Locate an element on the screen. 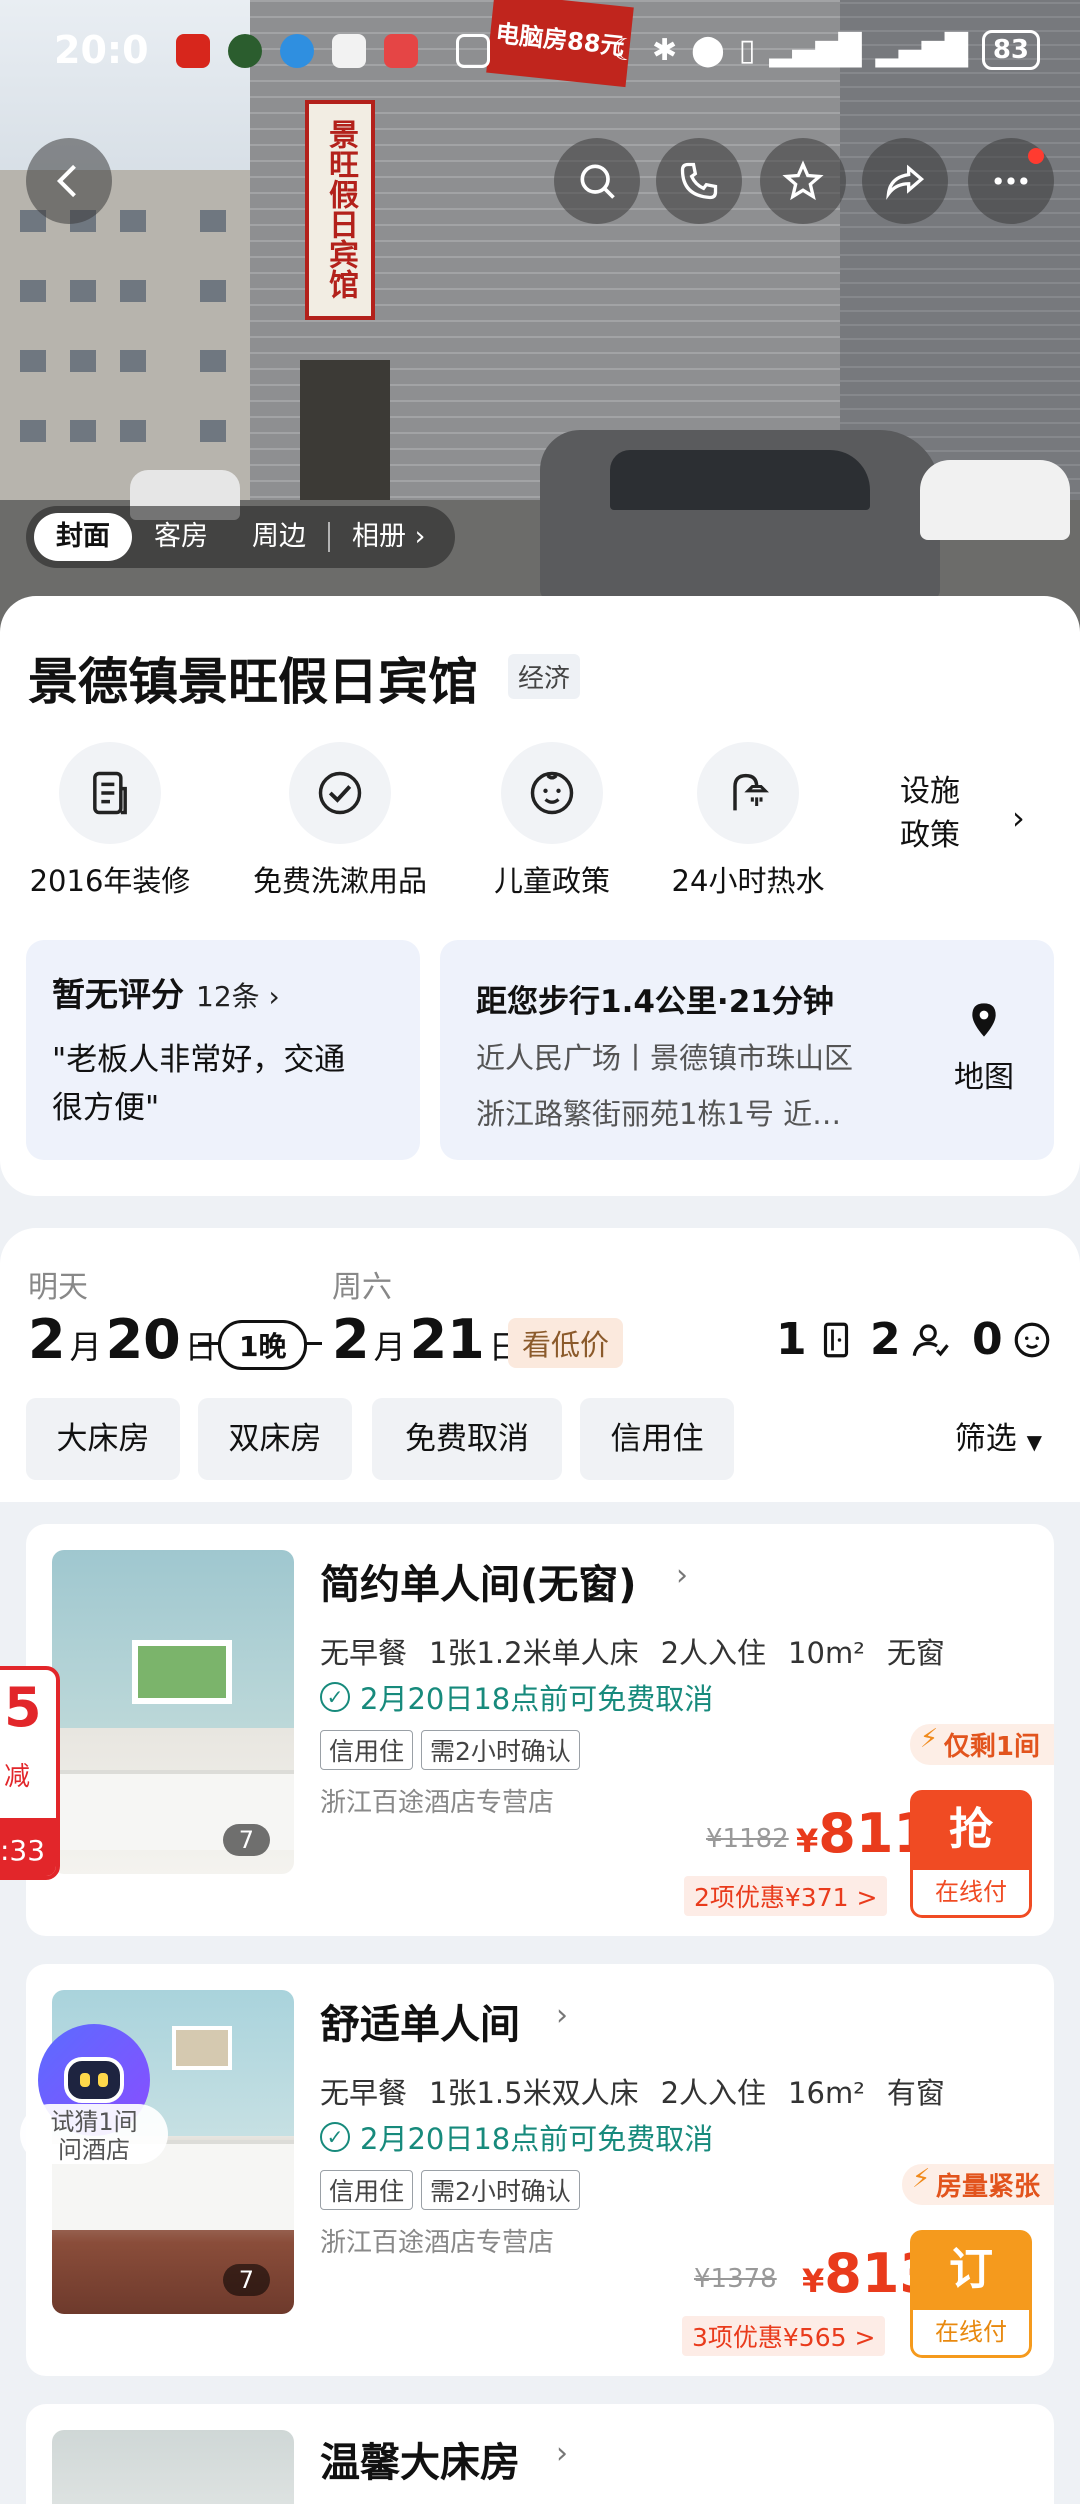  album-label: 相册 is located at coordinates (379, 536).